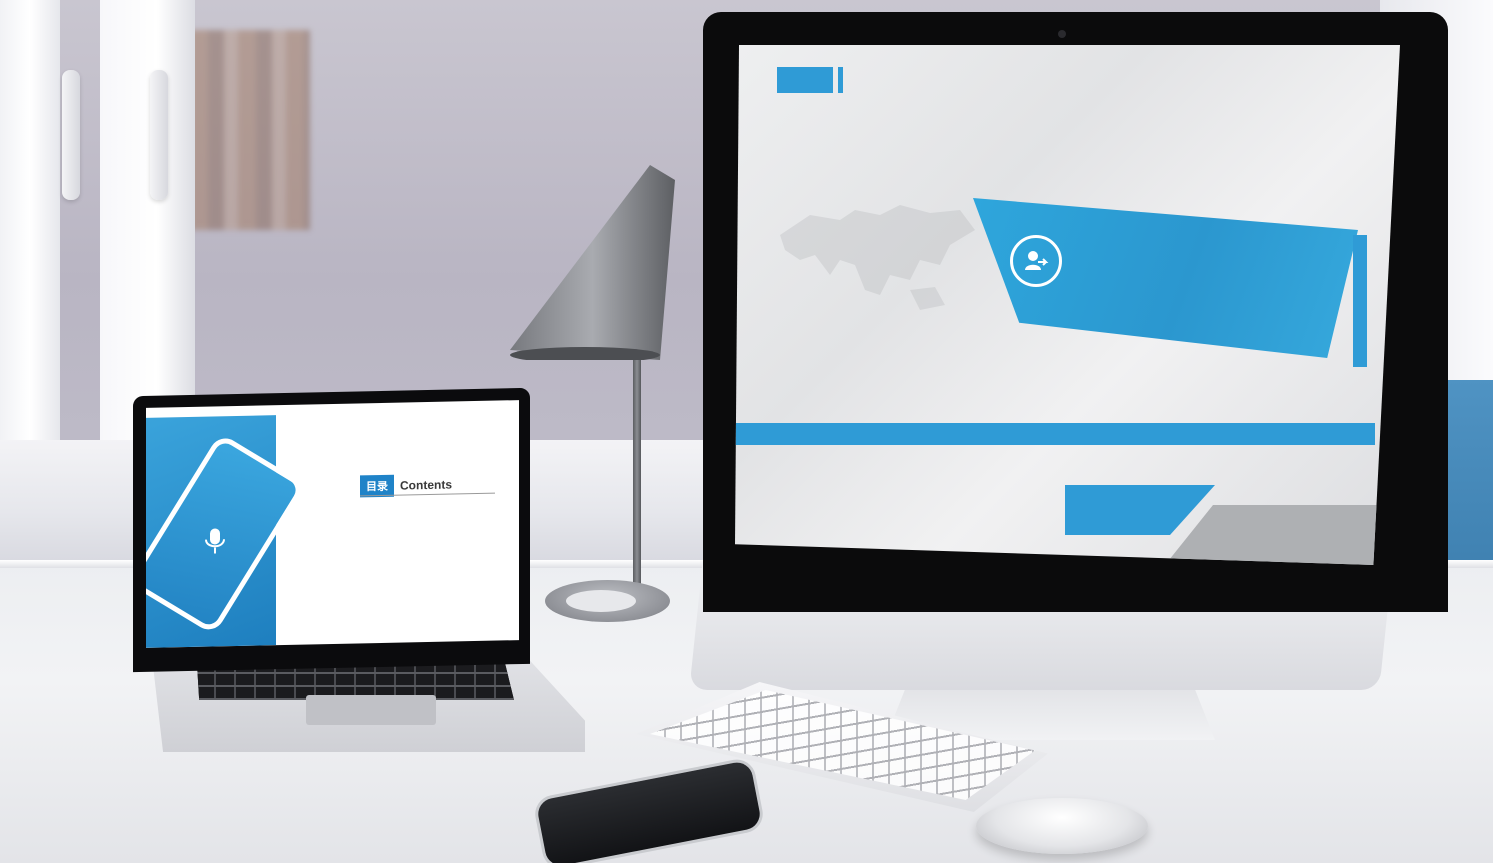 The width and height of the screenshot is (1493, 863). Describe the element at coordinates (840, 80) in the screenshot. I see `slide-header-tab-accent` at that location.